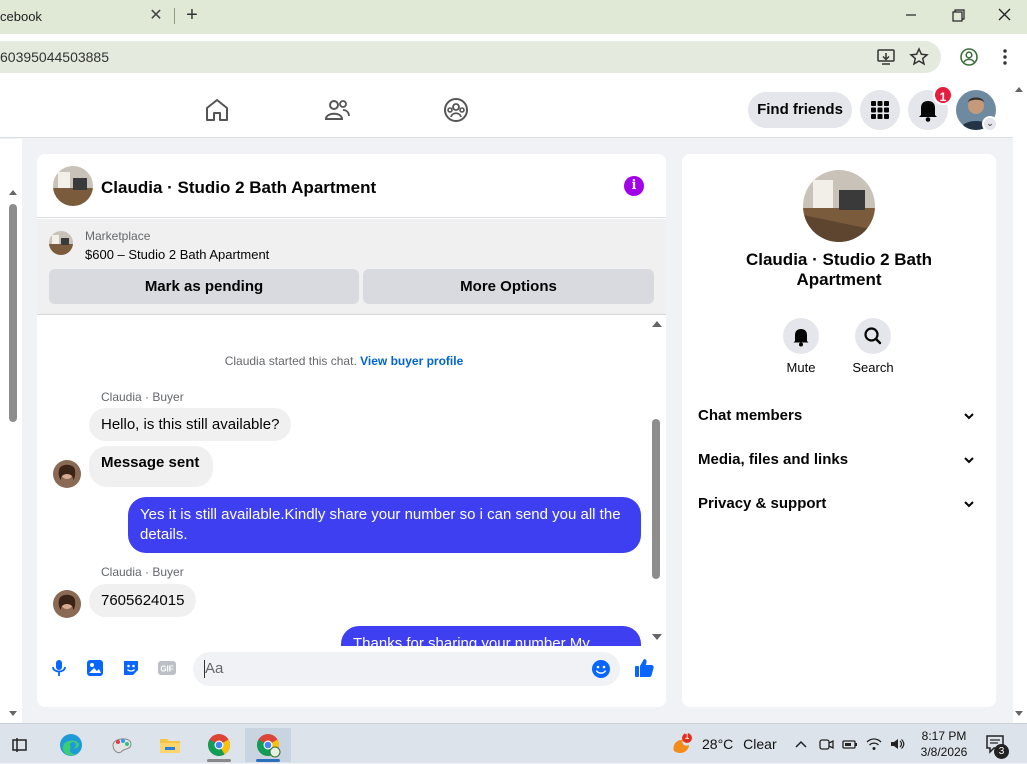 Image resolution: width=1027 pixels, height=764 pixels. I want to click on file-explorer-icon, so click(170, 745).